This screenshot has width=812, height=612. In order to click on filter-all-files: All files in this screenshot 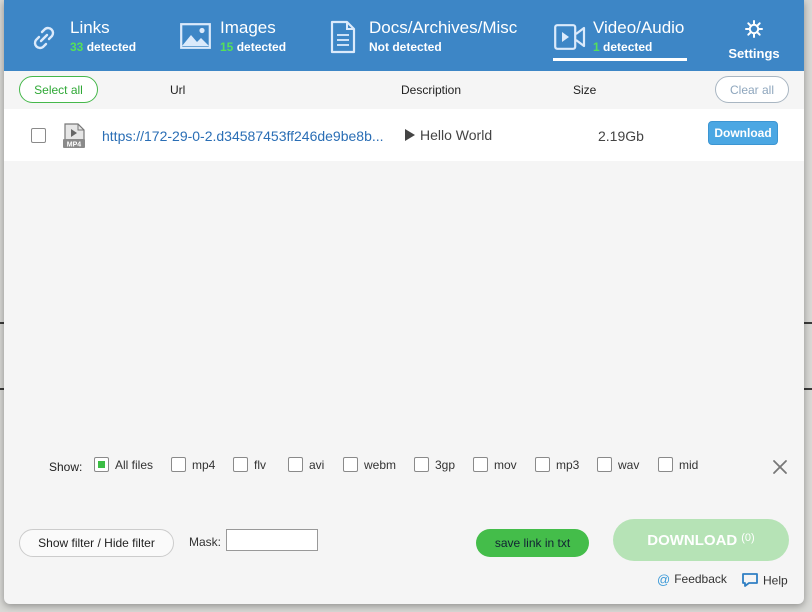, I will do `click(123, 467)`.